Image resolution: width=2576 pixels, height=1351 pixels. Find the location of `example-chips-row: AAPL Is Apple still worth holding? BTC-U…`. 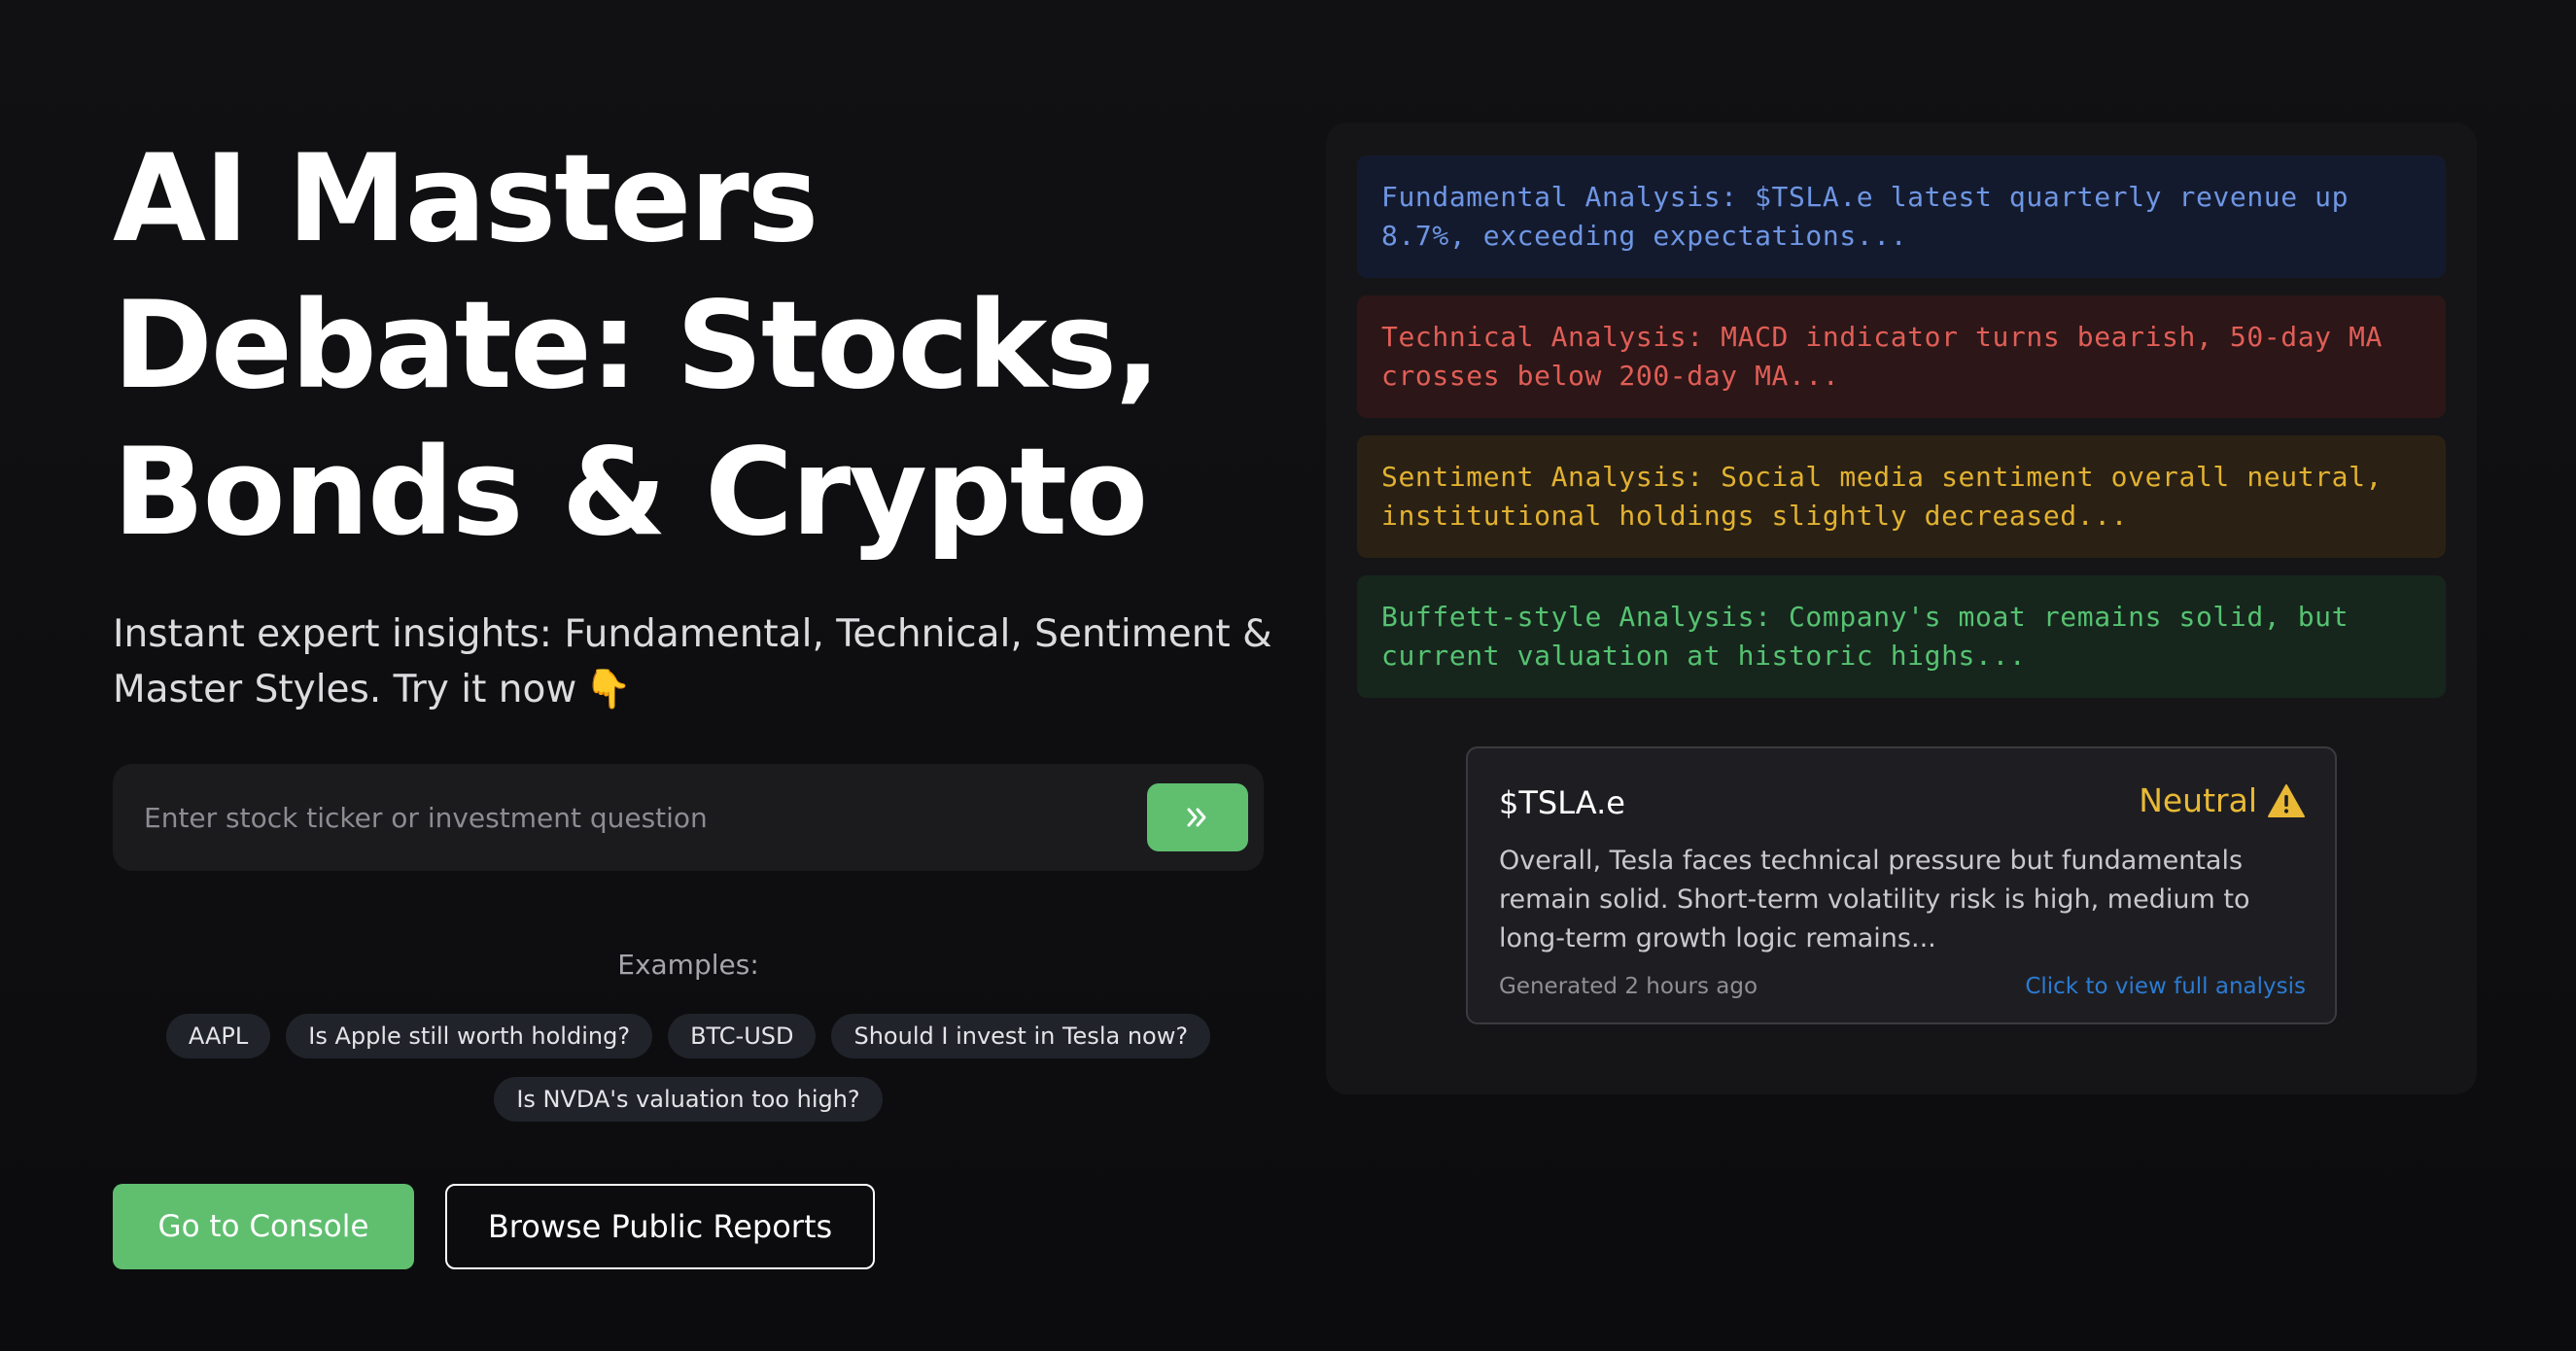

example-chips-row: AAPL Is Apple still worth holding? BTC-U… is located at coordinates (688, 1036).